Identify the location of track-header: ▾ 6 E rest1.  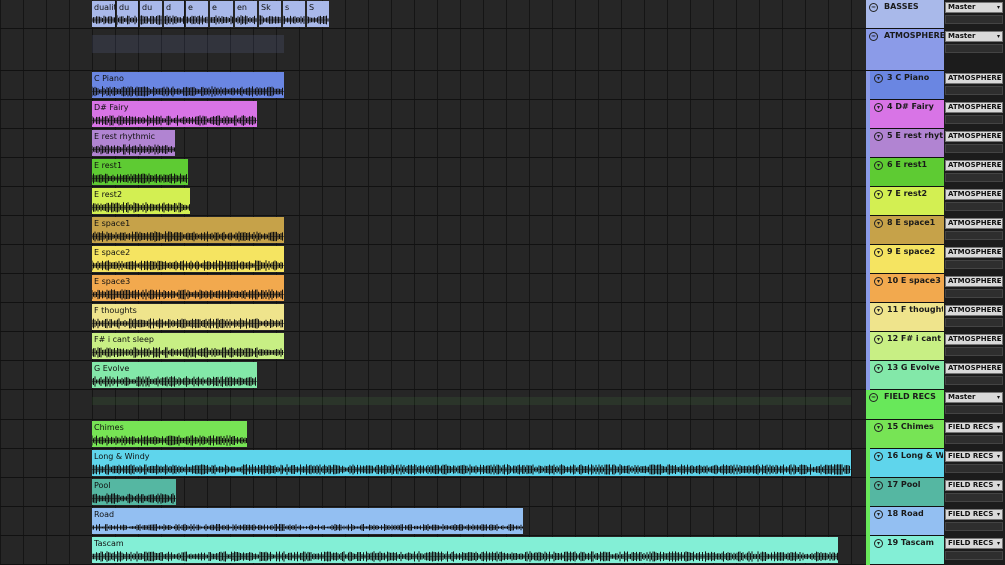
(907, 172).